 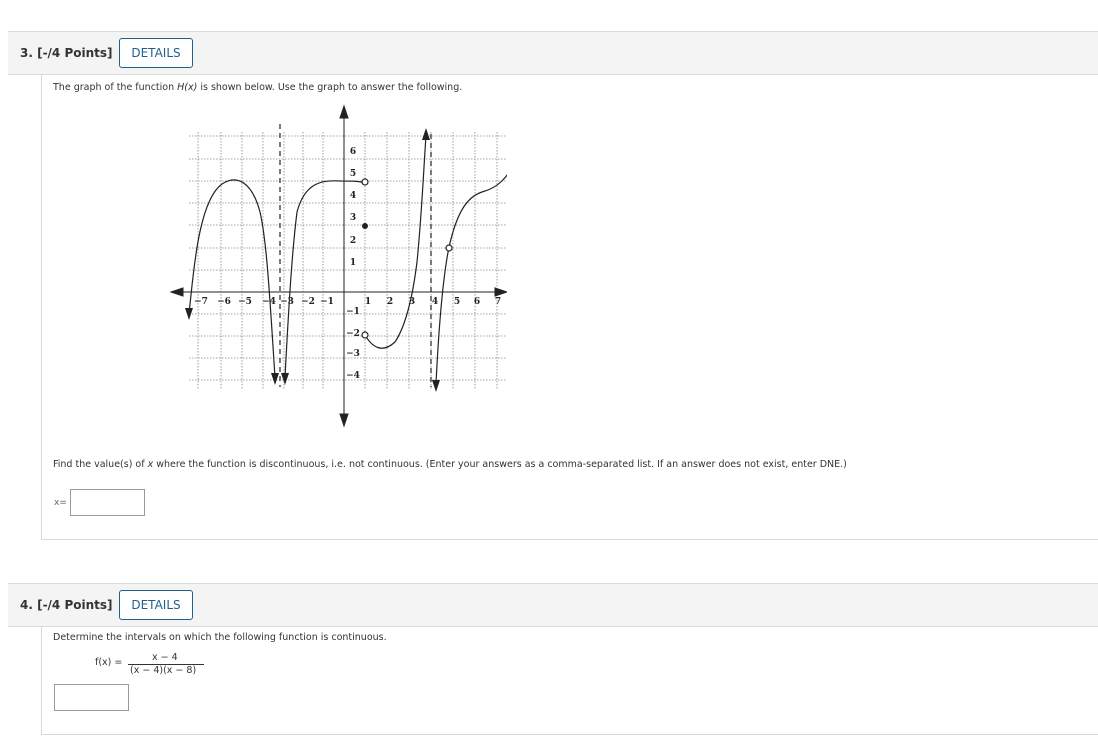 What do you see at coordinates (353, 334) in the screenshot?
I see `y-tick-label: −2` at bounding box center [353, 334].